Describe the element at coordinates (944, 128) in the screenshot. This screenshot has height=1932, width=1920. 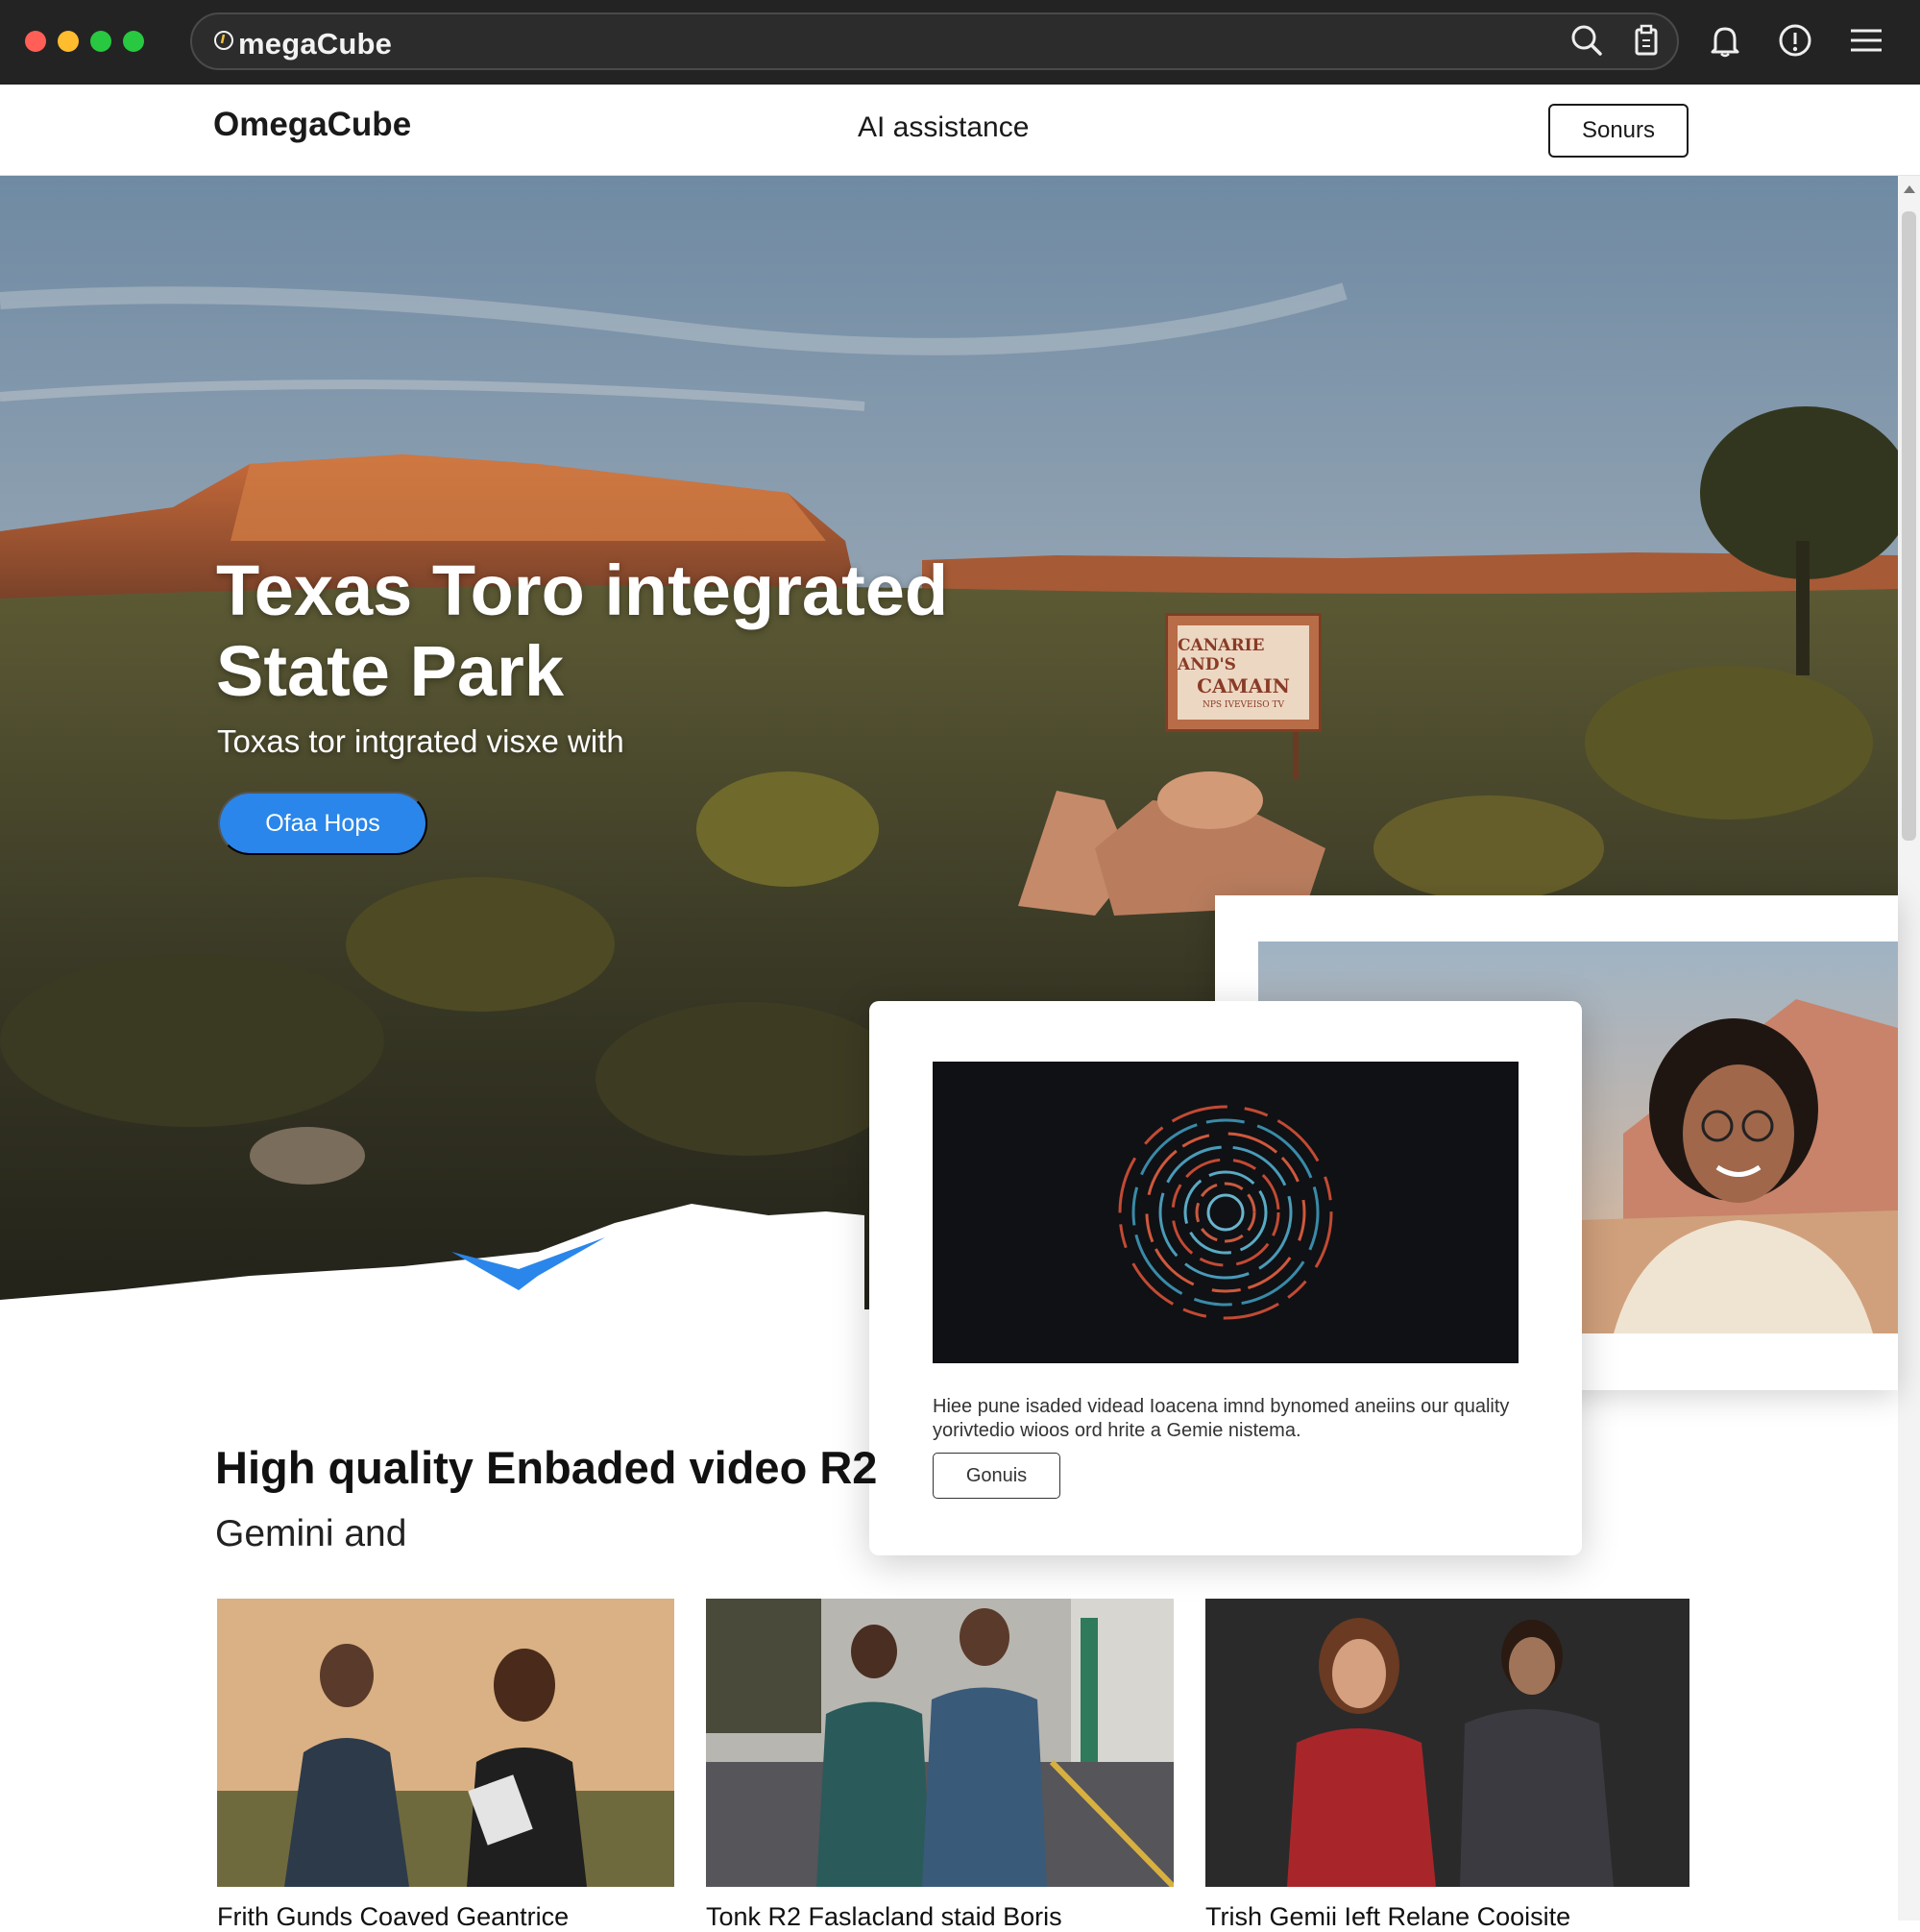
I see `nav-link-ai-assistance: AI assistance` at that location.